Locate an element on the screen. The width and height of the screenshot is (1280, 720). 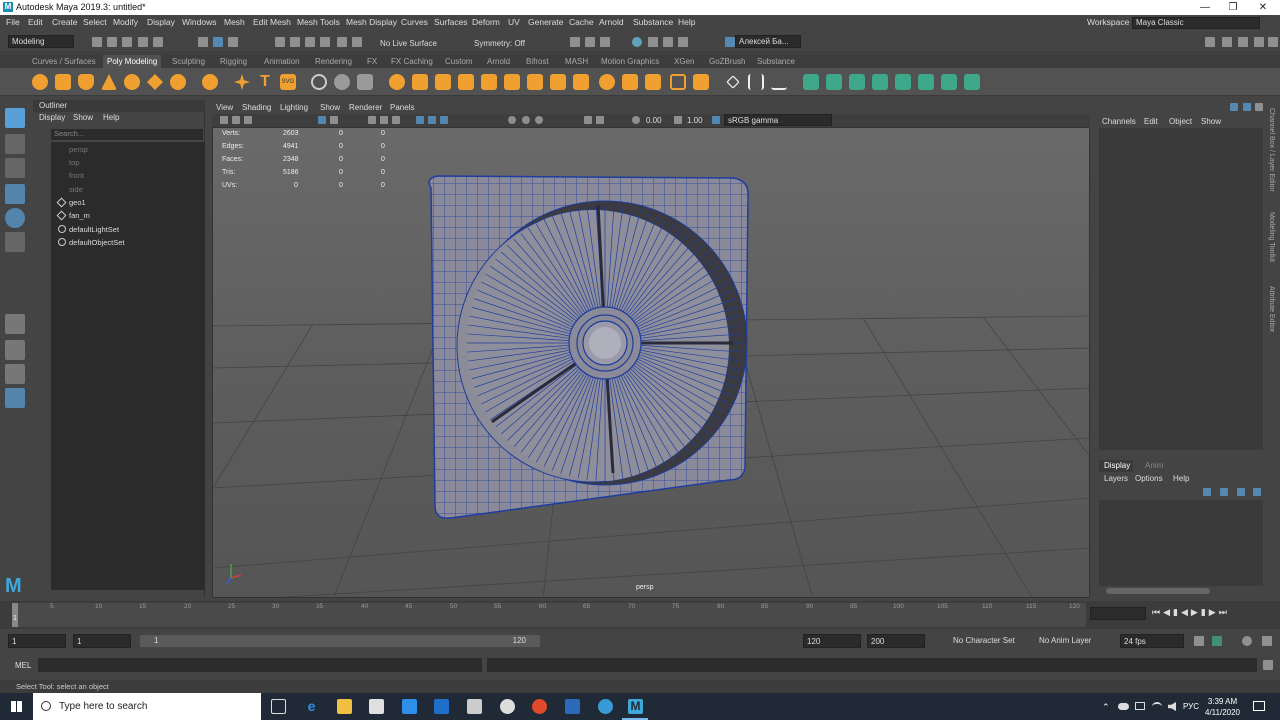
boolean-icon is located at coordinates (397, 82).